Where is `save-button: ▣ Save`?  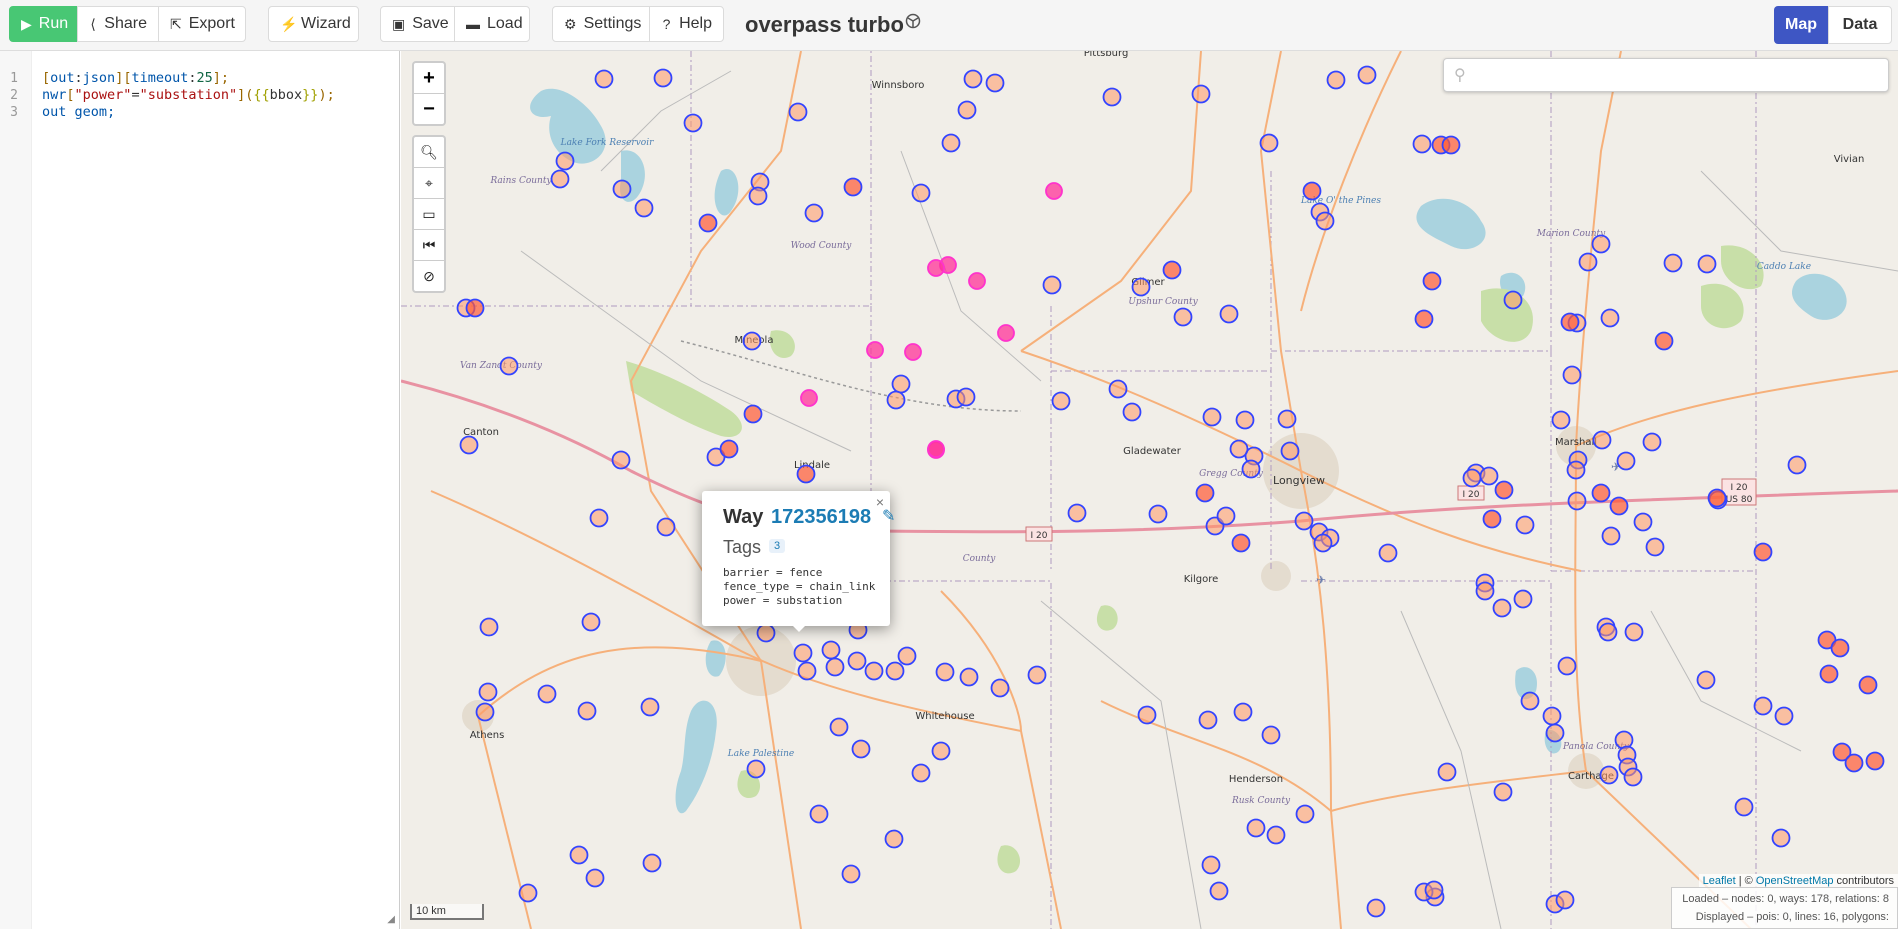
save-button: ▣ Save is located at coordinates (417, 24).